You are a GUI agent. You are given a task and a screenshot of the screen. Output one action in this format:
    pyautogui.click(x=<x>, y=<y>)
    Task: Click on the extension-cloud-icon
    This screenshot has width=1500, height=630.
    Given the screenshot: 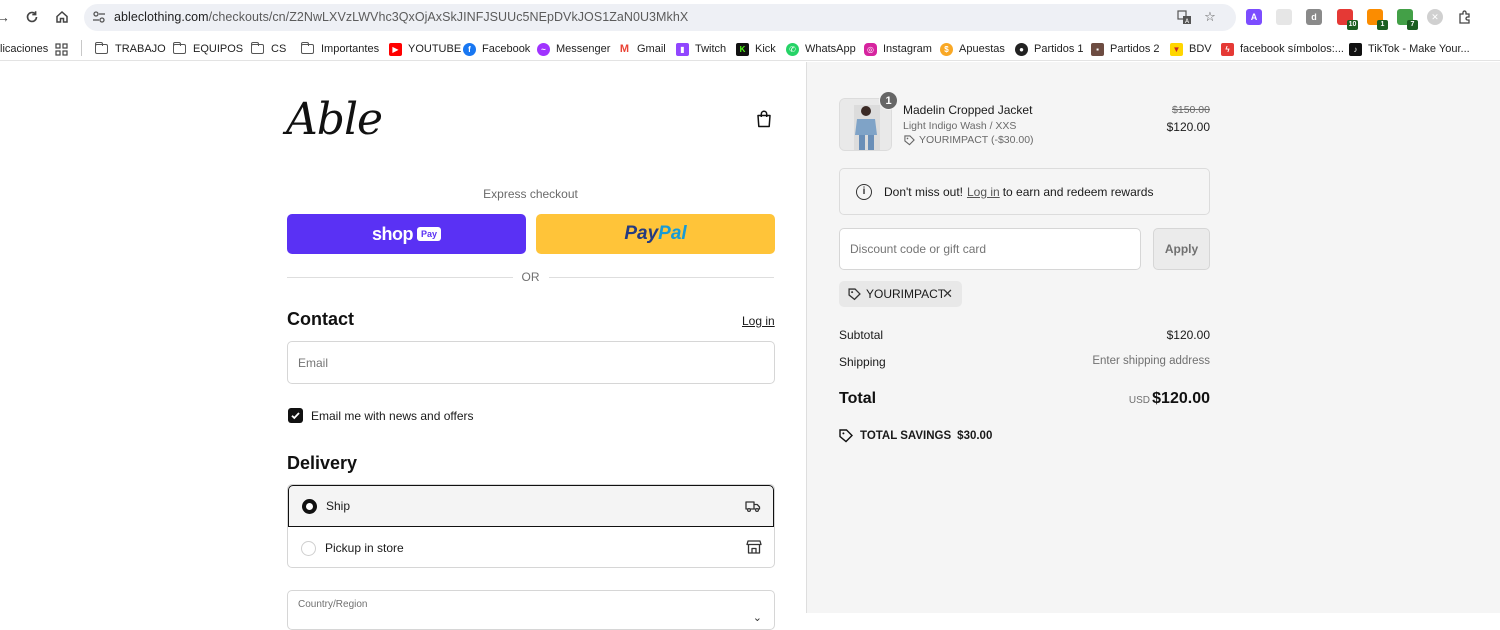 What is the action you would take?
    pyautogui.click(x=1284, y=17)
    